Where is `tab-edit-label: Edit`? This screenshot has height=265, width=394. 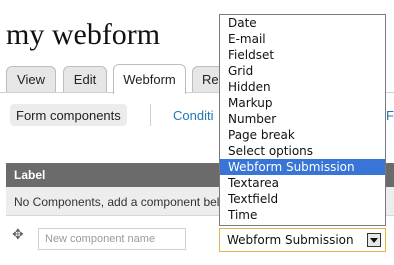 tab-edit-label: Edit is located at coordinates (85, 79).